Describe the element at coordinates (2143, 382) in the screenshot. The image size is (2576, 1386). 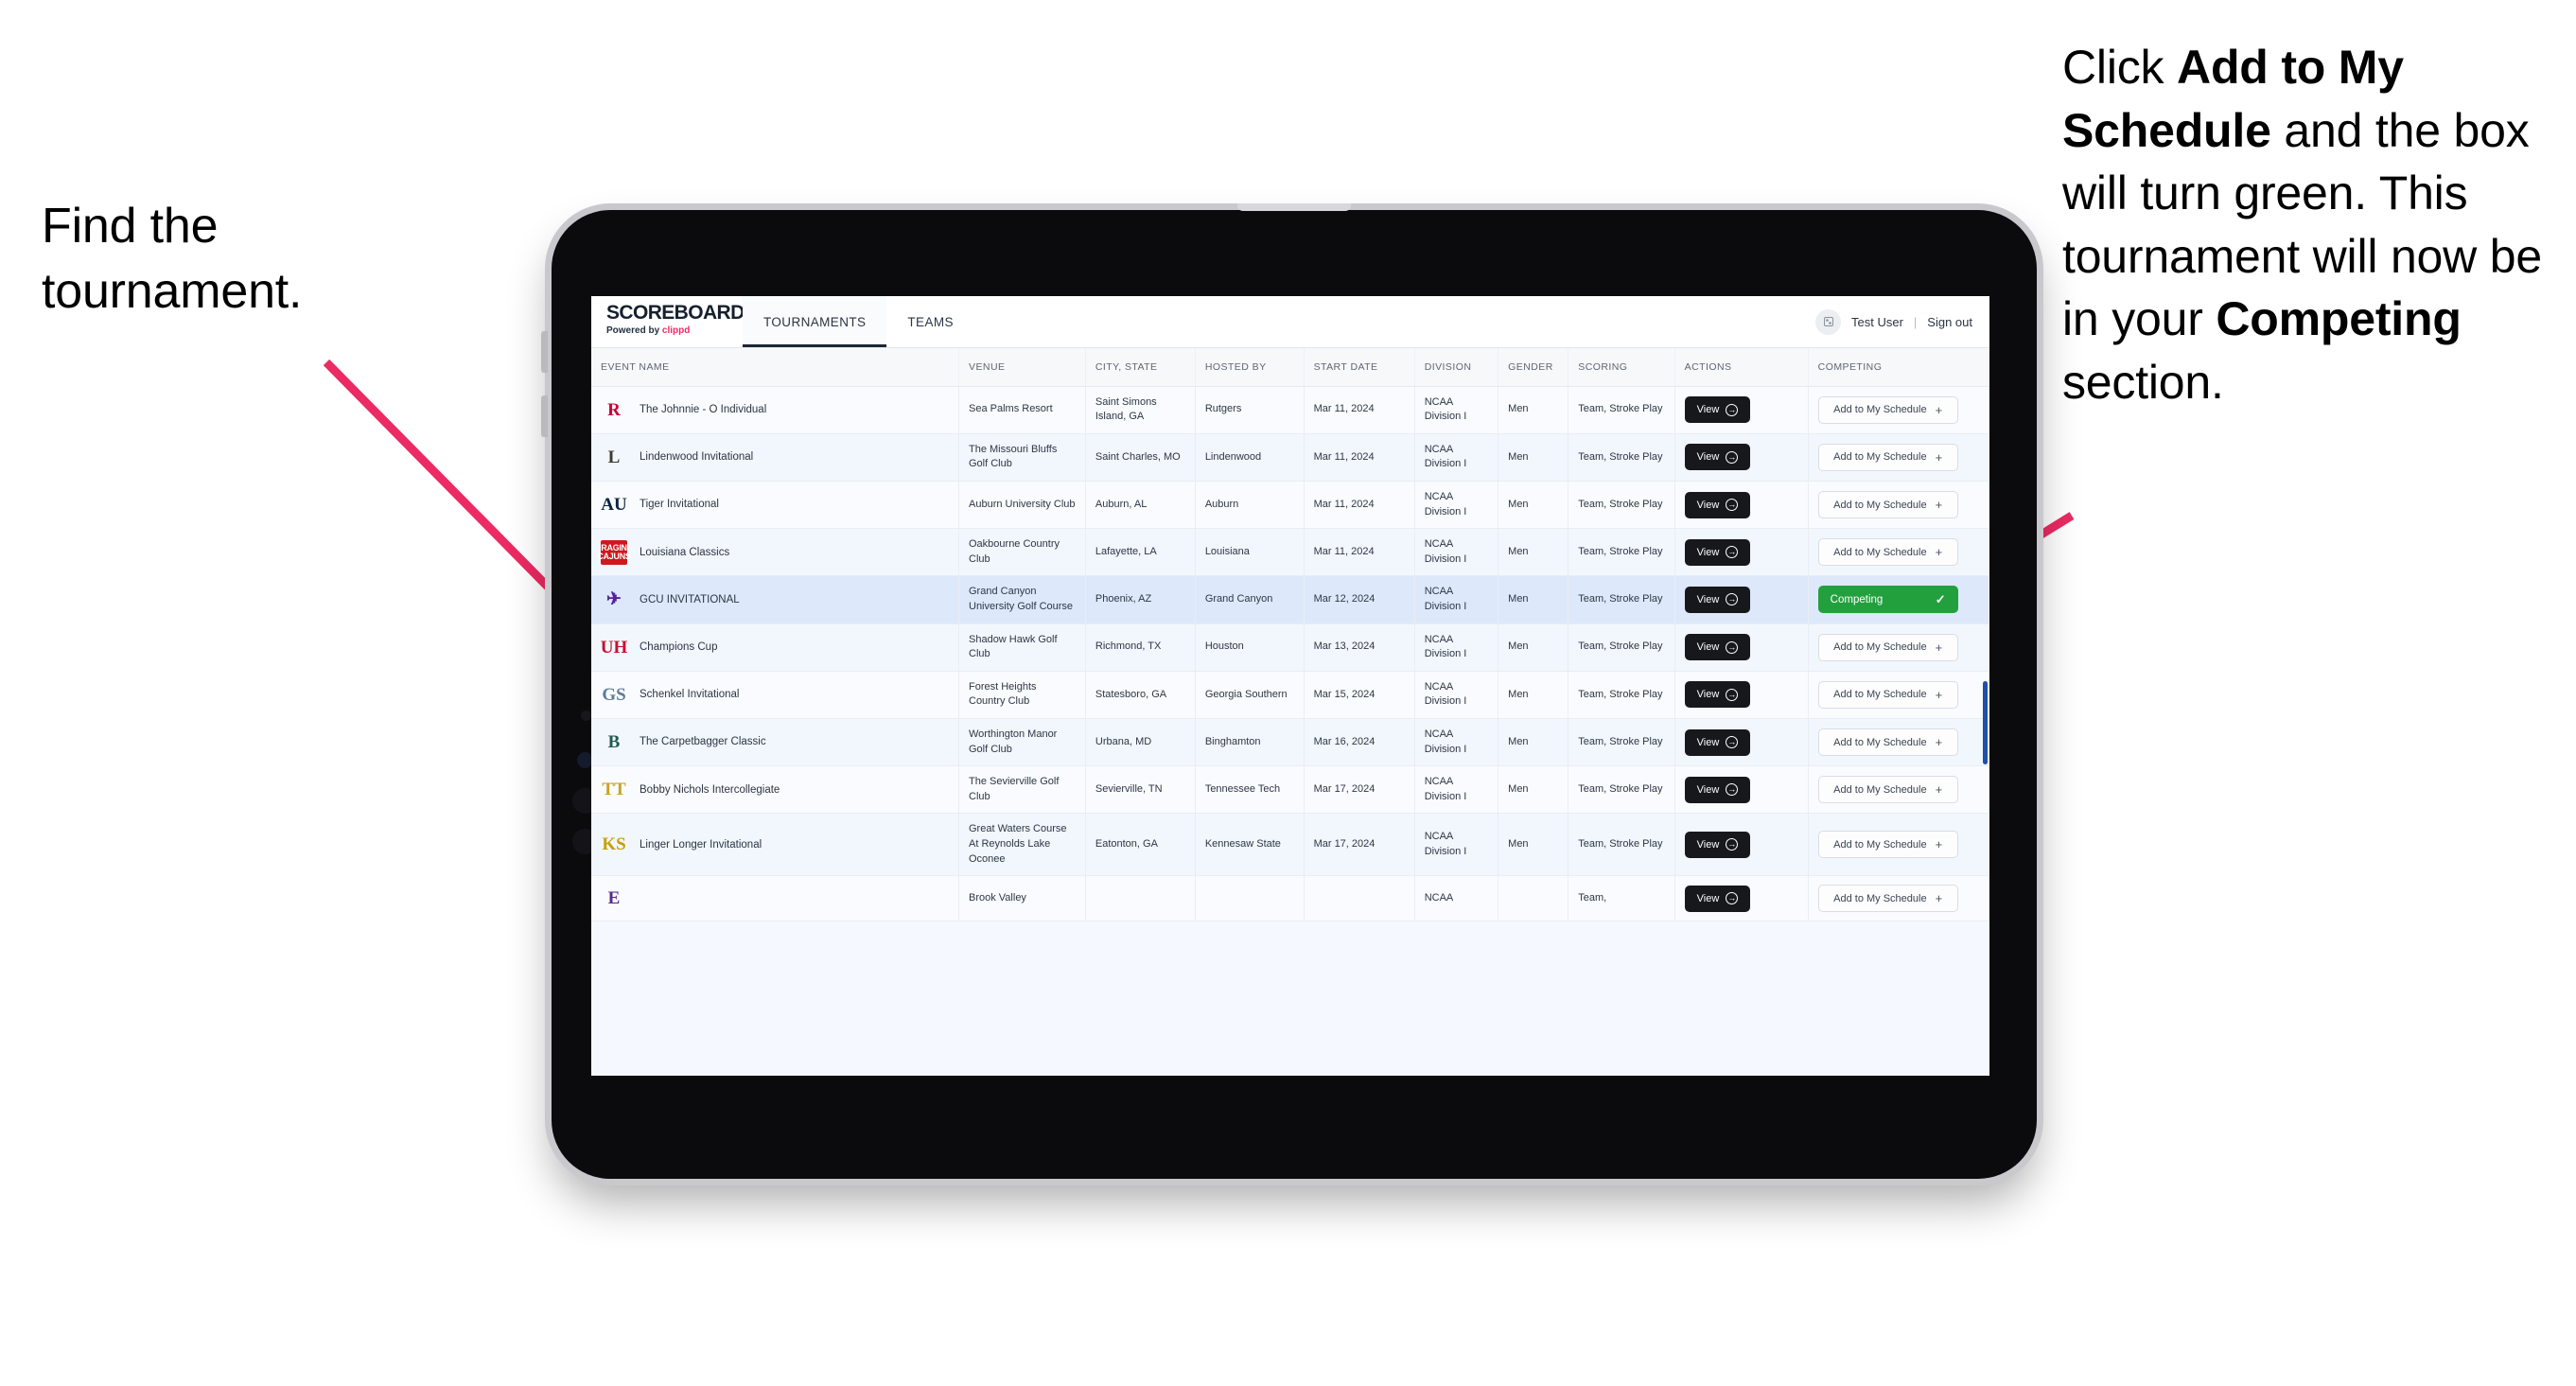
I see `annotation-right-part-4: section.` at that location.